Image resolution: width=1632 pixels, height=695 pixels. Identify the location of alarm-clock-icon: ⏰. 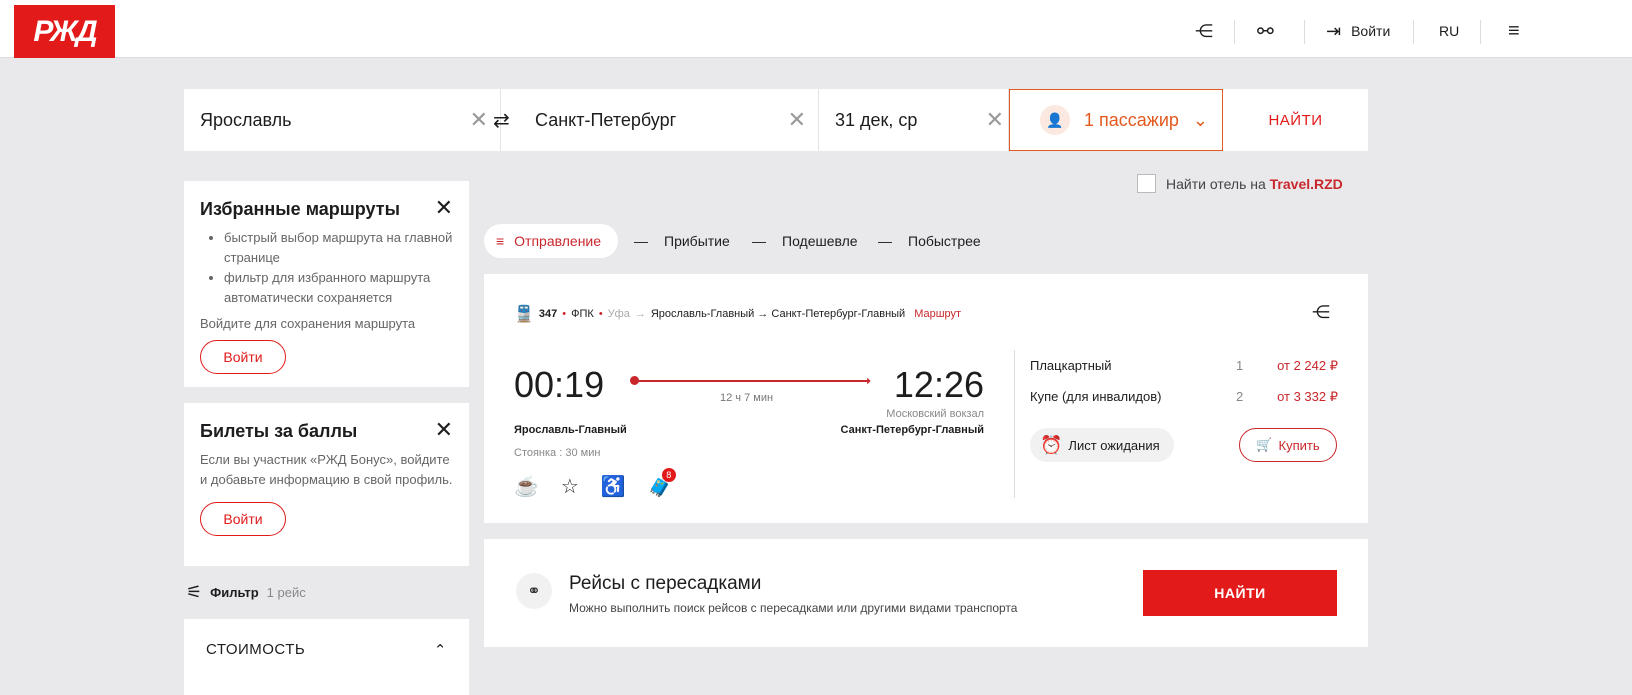
(1051, 444).